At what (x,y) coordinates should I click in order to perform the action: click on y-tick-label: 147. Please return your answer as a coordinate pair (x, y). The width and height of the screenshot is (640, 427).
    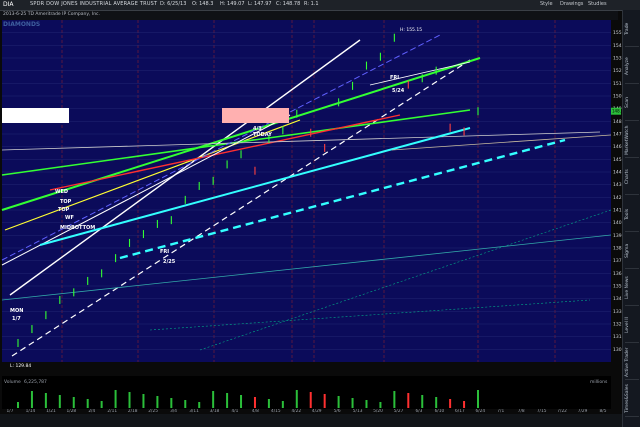
    Looking at the image, I should click on (617, 135).